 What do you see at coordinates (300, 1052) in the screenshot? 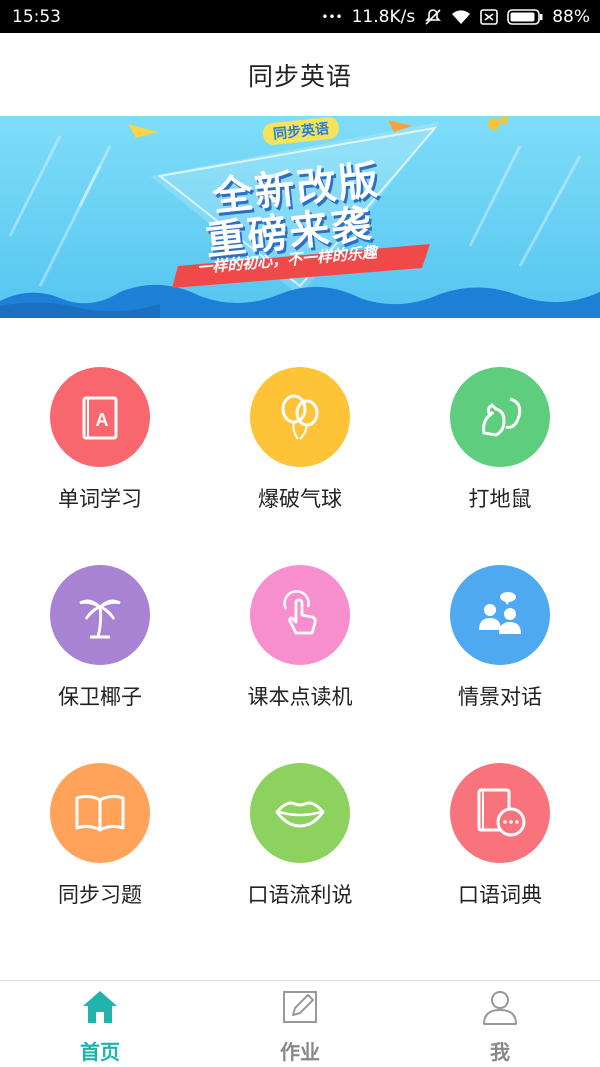
I see `tab-label: 作业` at bounding box center [300, 1052].